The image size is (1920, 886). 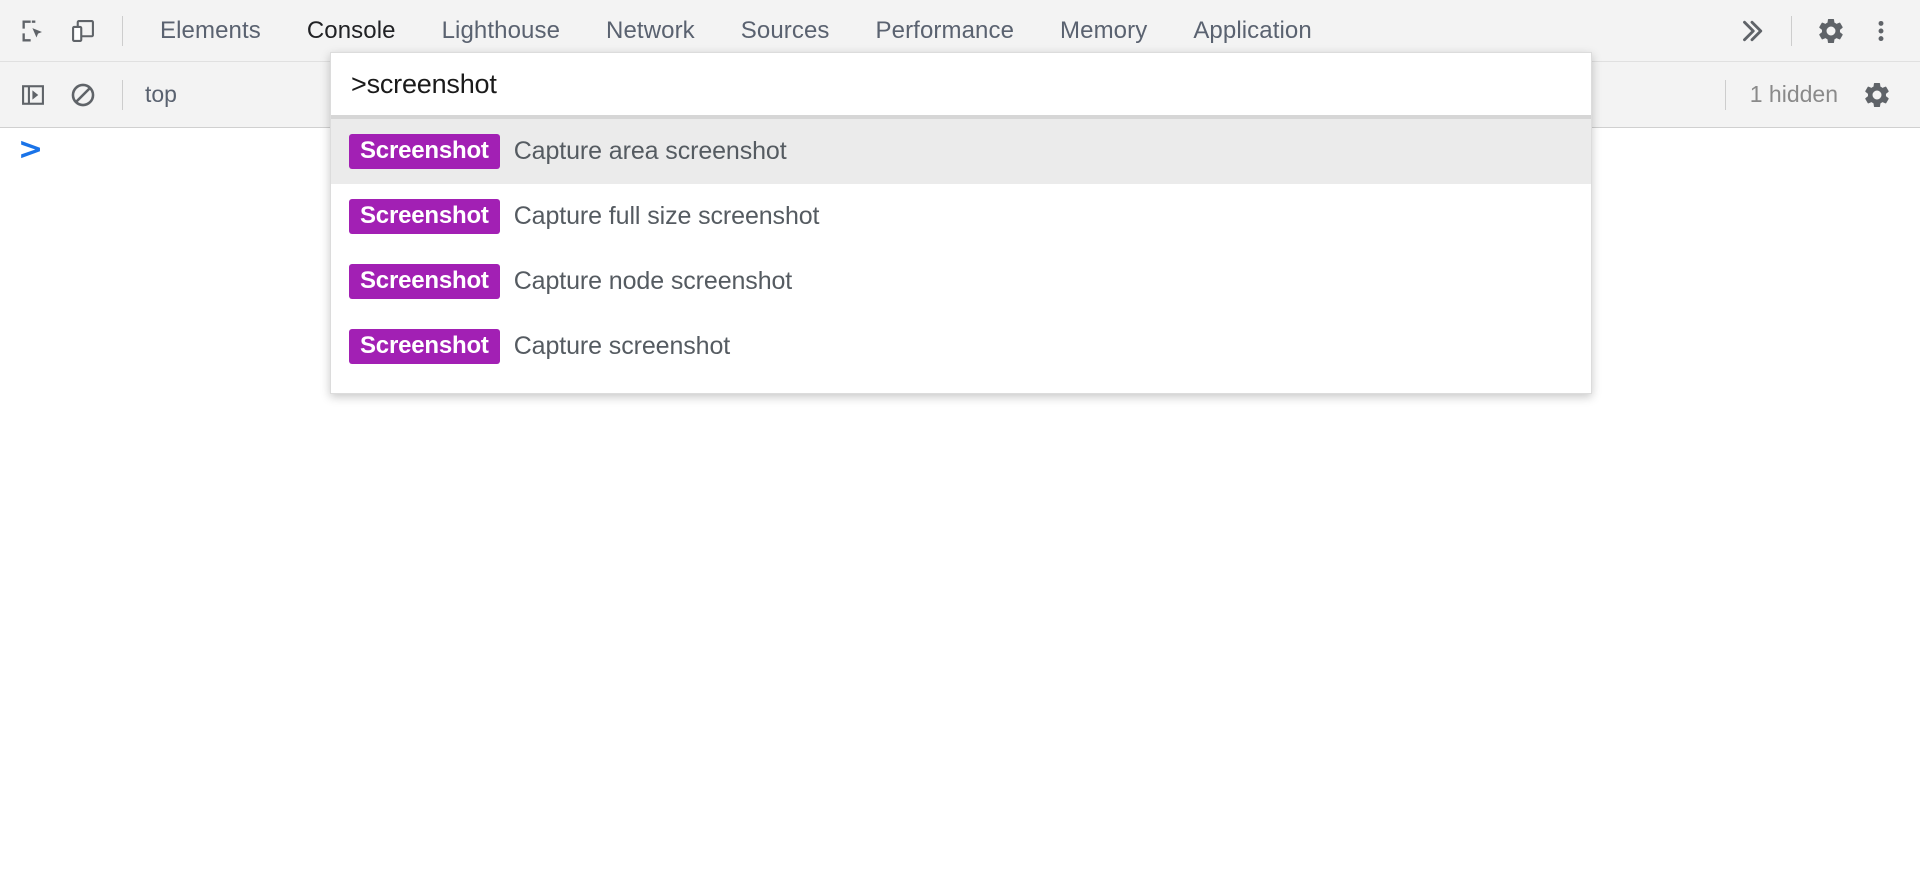 What do you see at coordinates (161, 94) in the screenshot?
I see `execution-context-selector: top` at bounding box center [161, 94].